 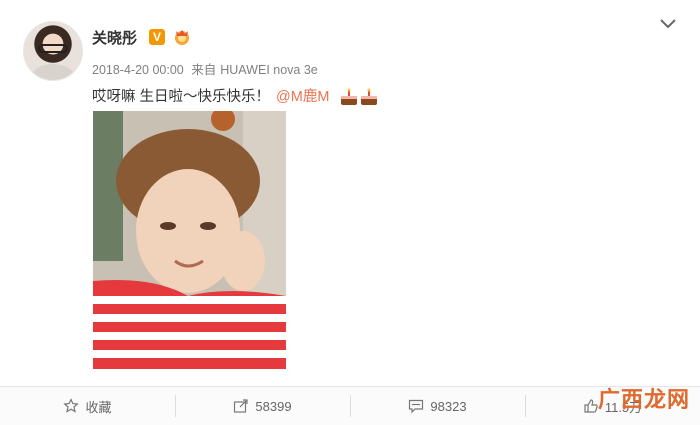 I want to click on post-timestamp: 2018-4-20 00:00, so click(x=138, y=70).